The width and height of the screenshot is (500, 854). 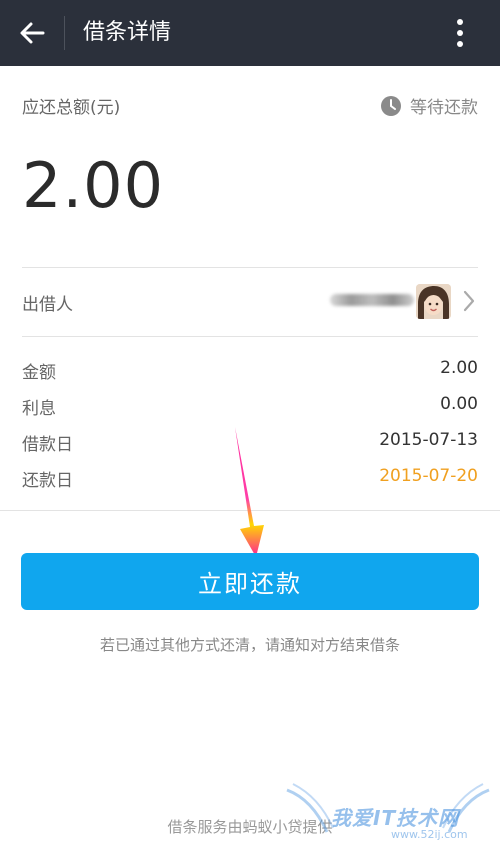 I want to click on payment-hint: 若已通过其他方式还清，请通知对方结束借条, so click(x=249, y=645).